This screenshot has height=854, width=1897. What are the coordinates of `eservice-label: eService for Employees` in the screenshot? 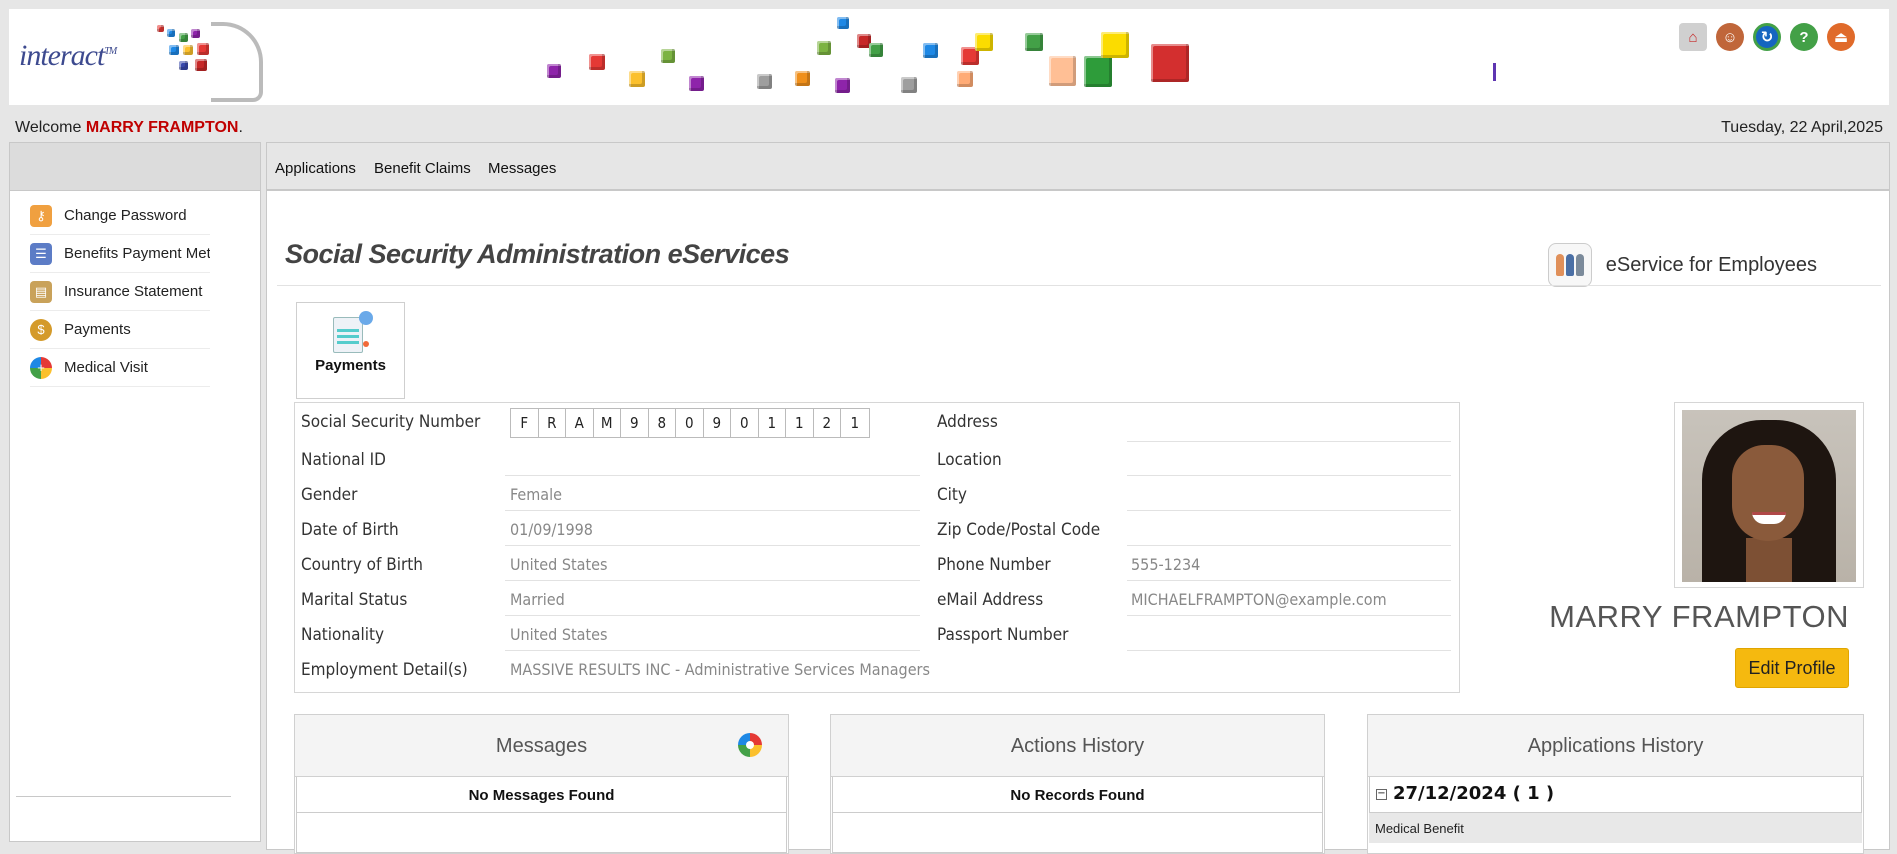 It's located at (1682, 265).